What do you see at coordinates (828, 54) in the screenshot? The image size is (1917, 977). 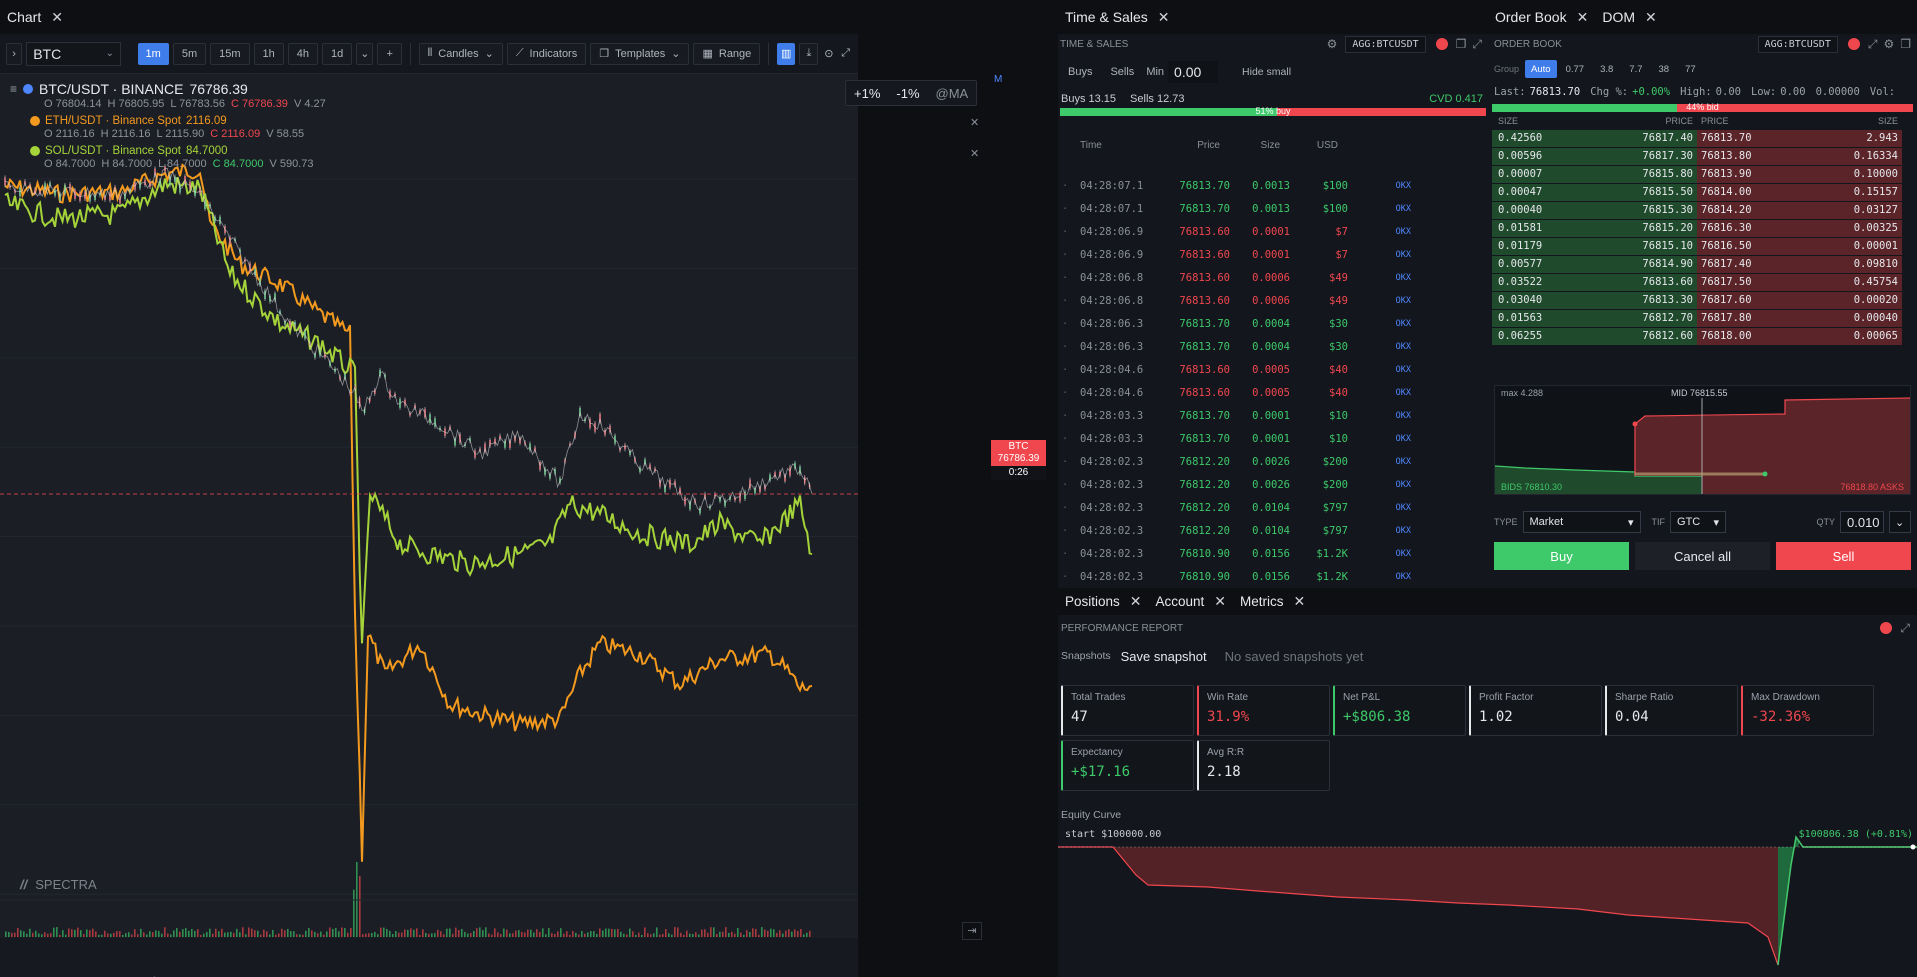 I see `settings-icon: ⊙` at bounding box center [828, 54].